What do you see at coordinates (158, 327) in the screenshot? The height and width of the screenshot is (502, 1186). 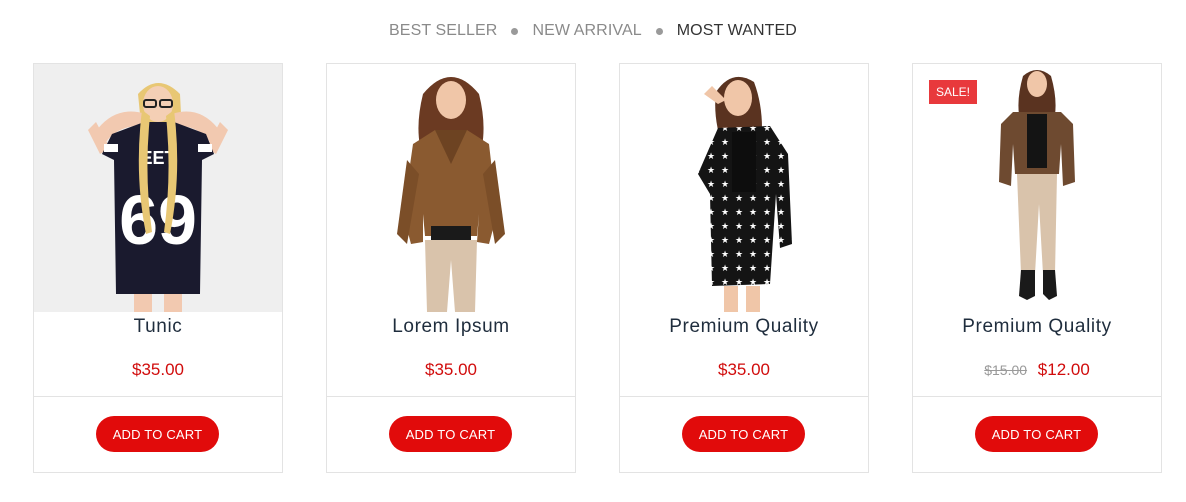 I see `product-name: Tunic` at bounding box center [158, 327].